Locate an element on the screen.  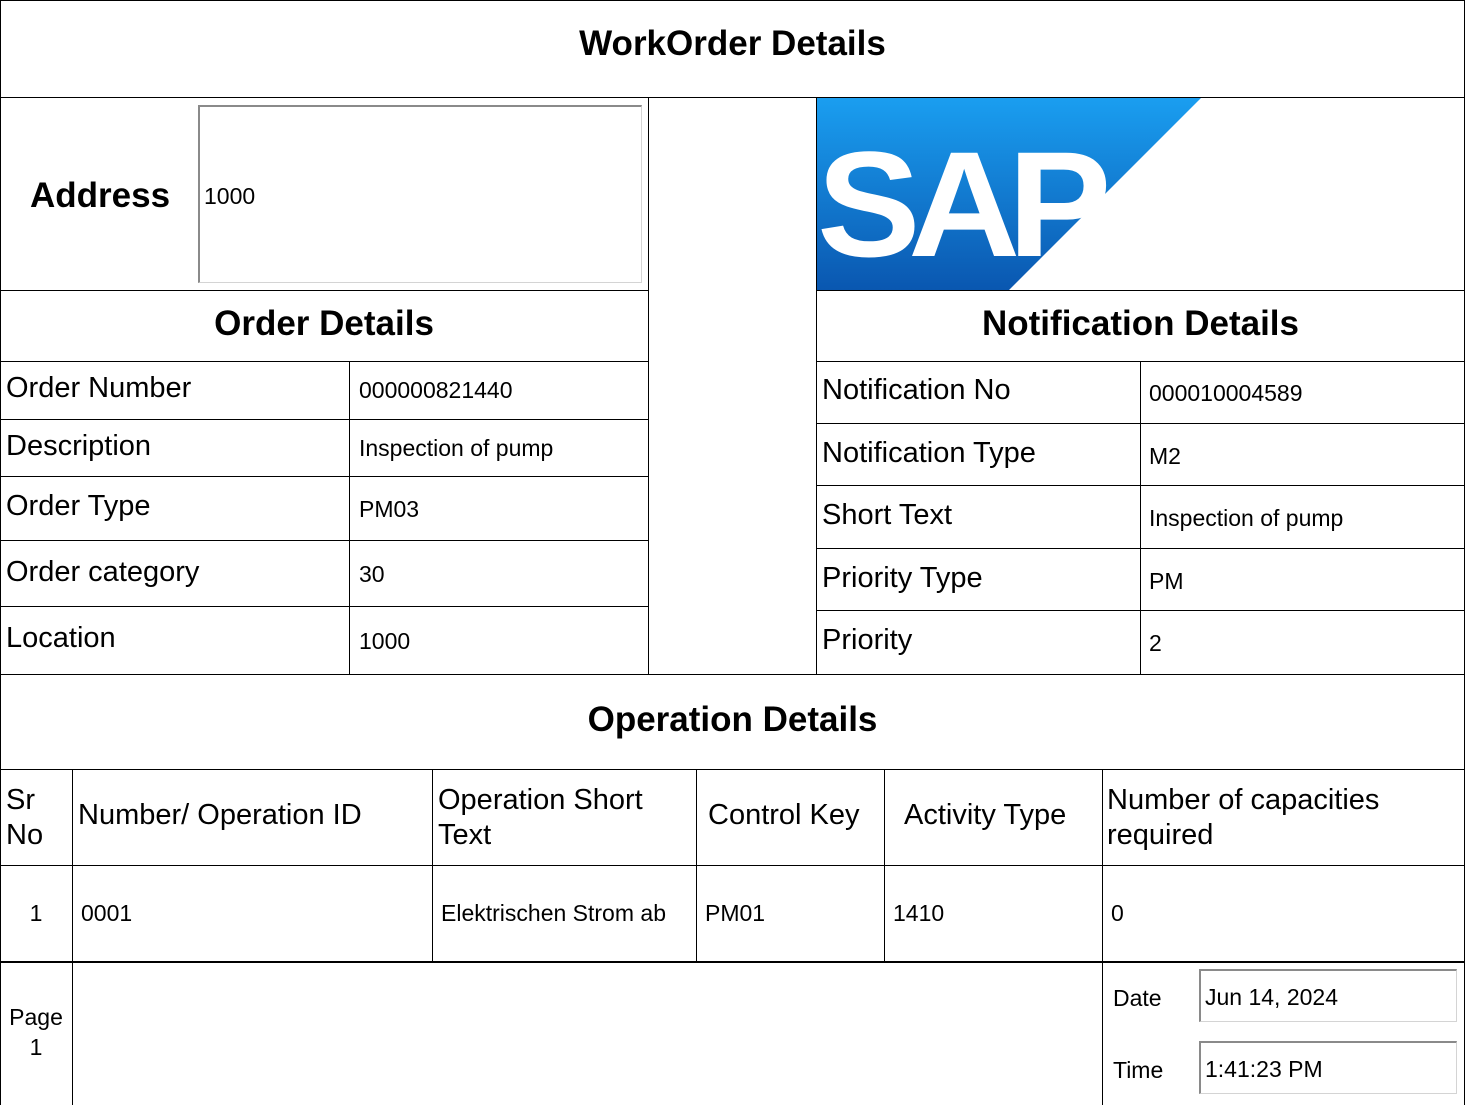
notification-details-title: Notification Details is located at coordinates (1140, 323).